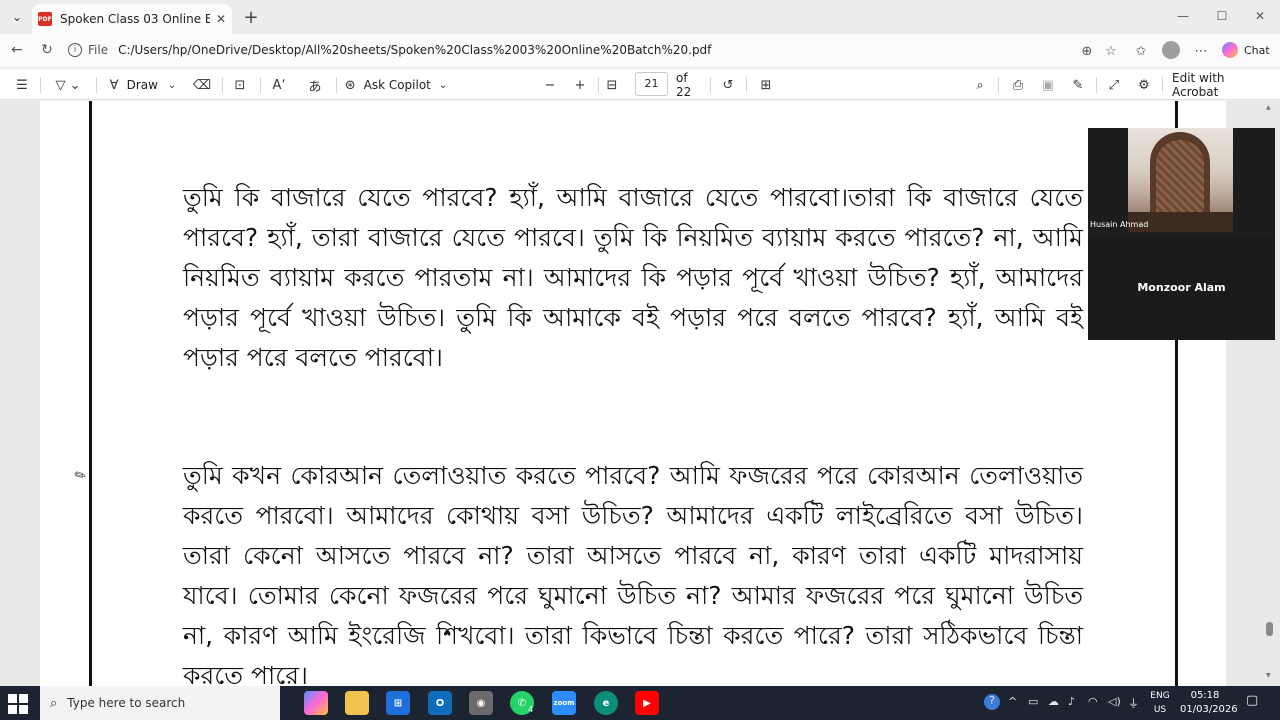  What do you see at coordinates (202, 85) in the screenshot?
I see `eraser-icon: ⌫` at bounding box center [202, 85].